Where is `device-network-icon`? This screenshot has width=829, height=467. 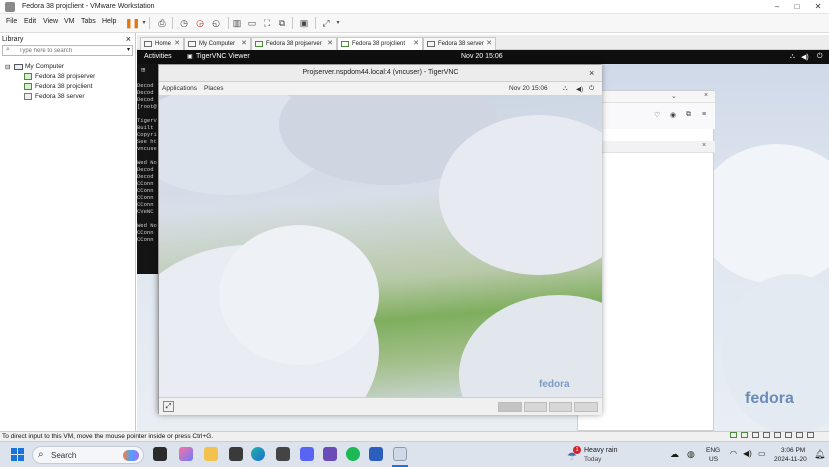
device-network-icon is located at coordinates (755, 435).